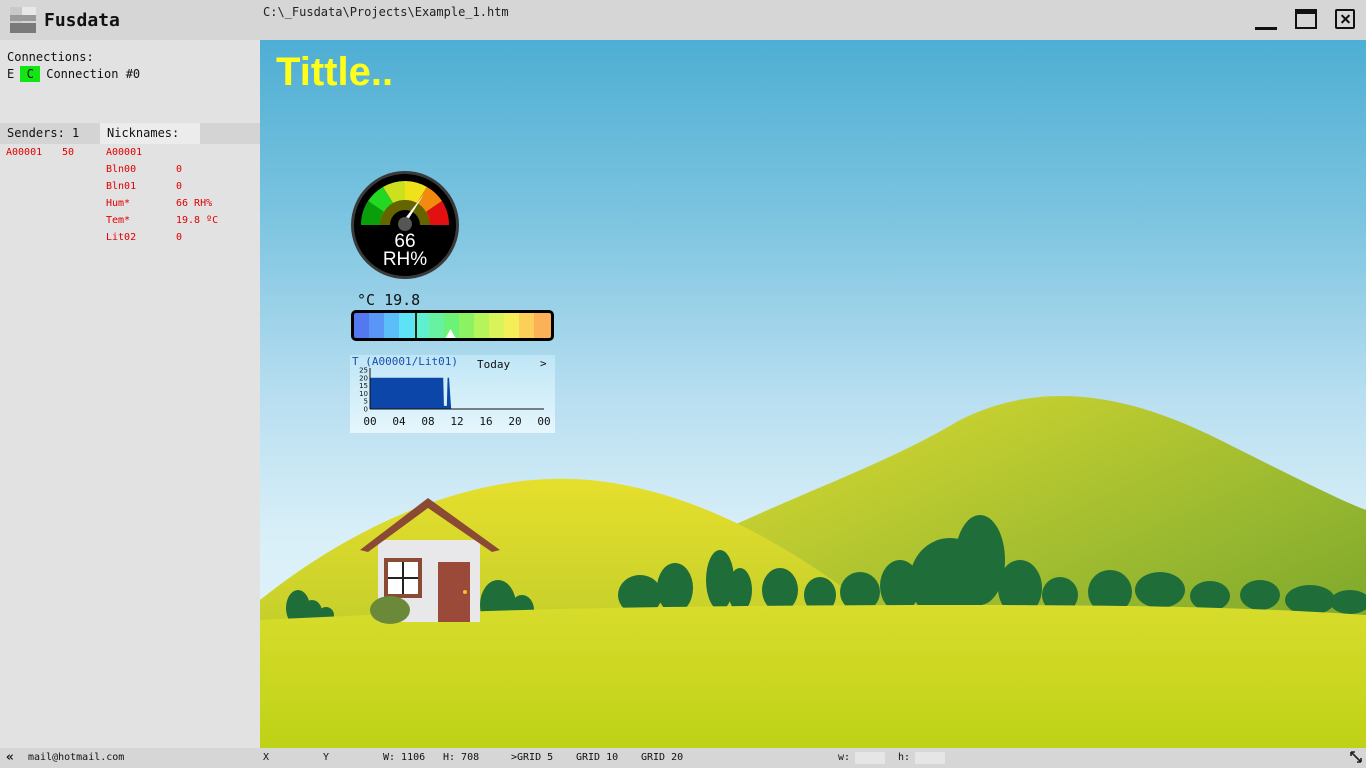 This screenshot has height=768, width=1366. What do you see at coordinates (23, 20) in the screenshot?
I see `app-logo-icon` at bounding box center [23, 20].